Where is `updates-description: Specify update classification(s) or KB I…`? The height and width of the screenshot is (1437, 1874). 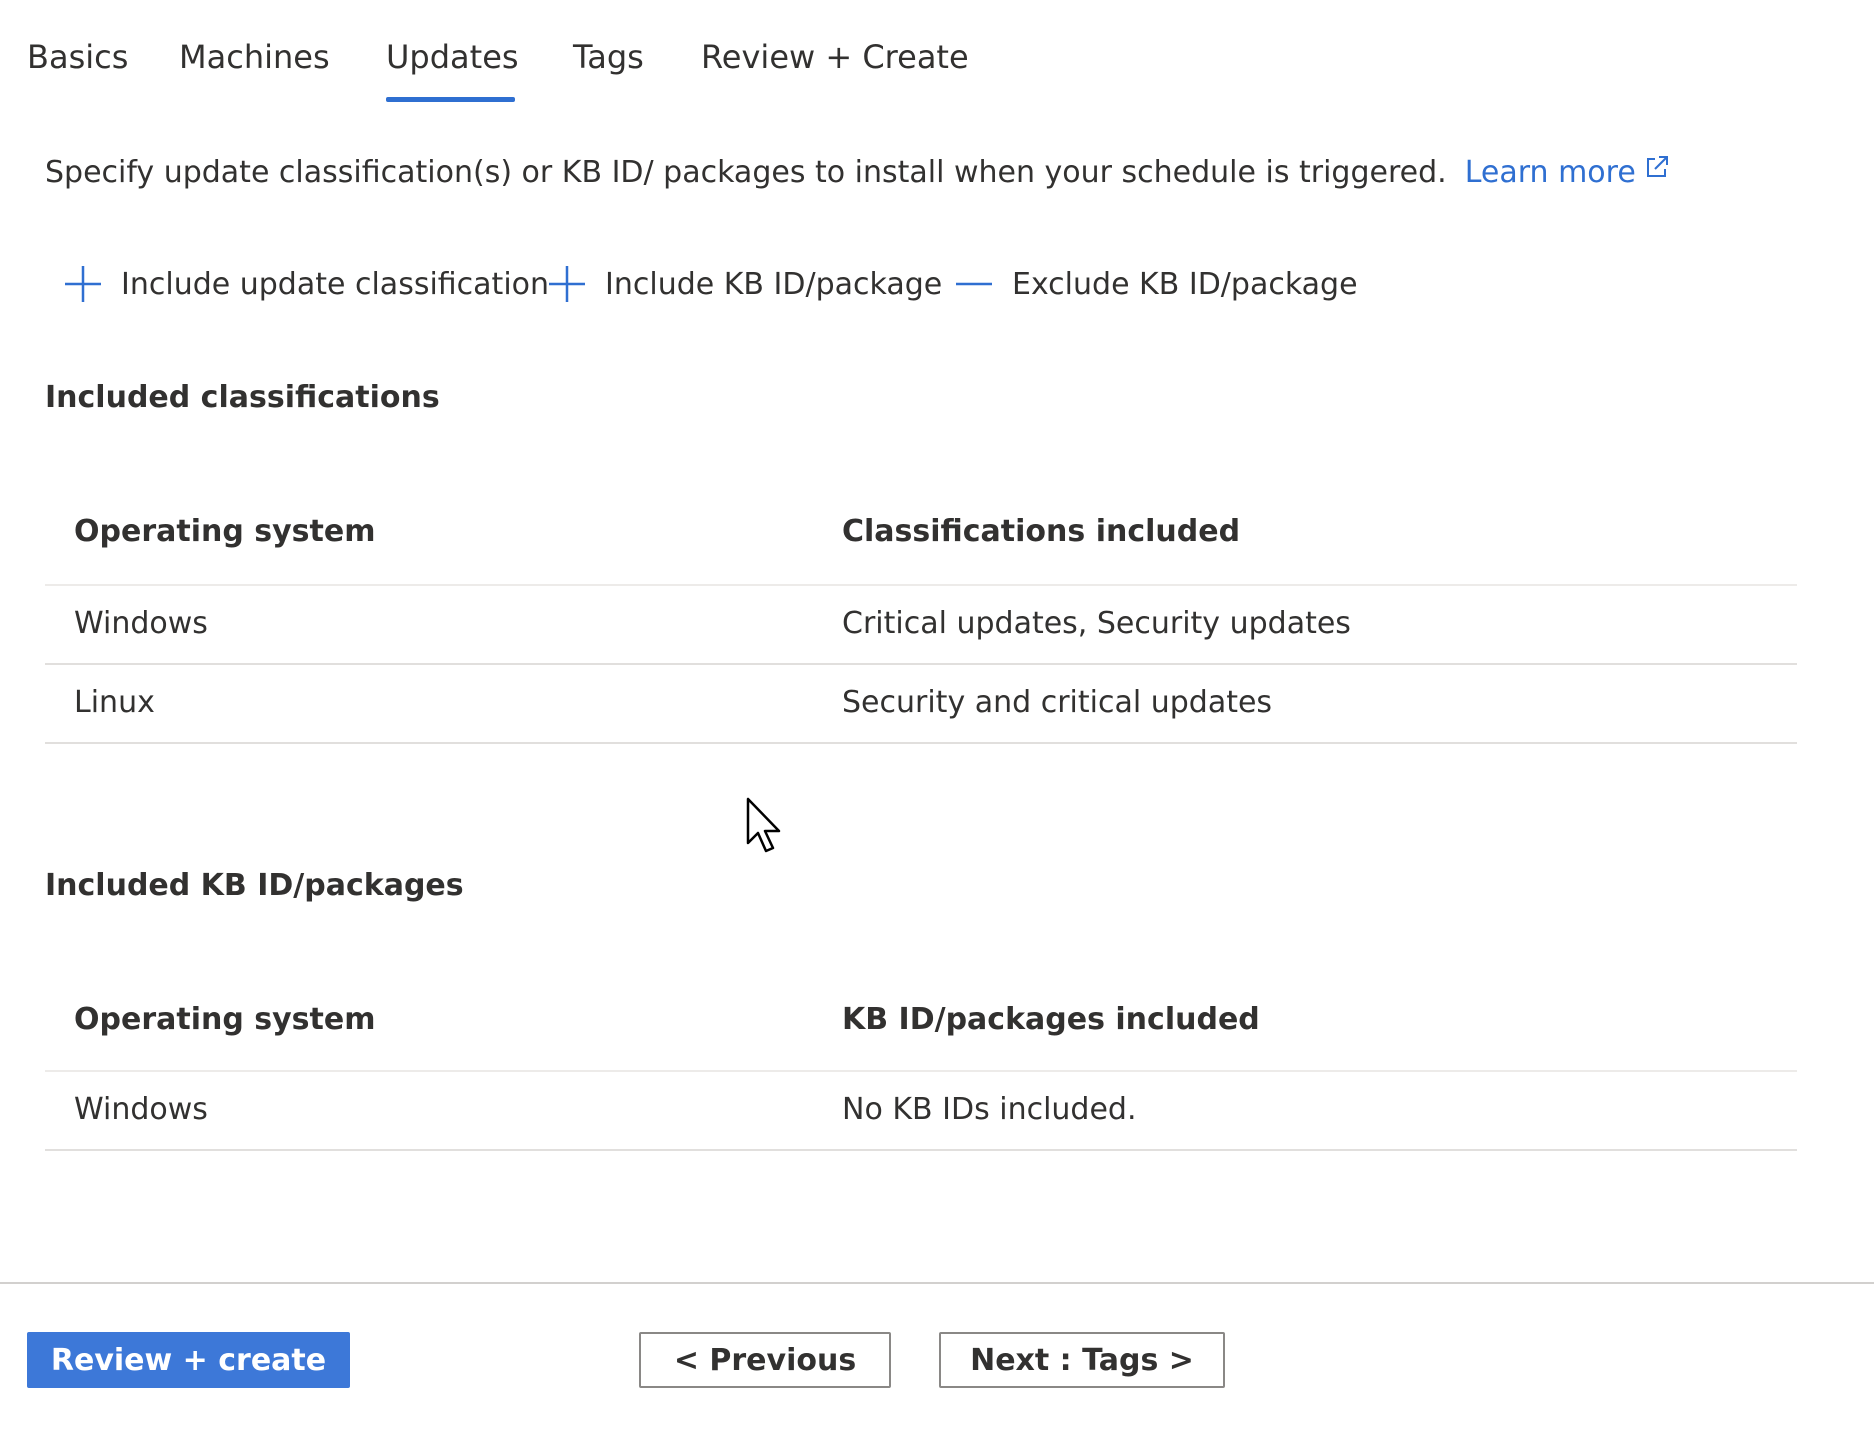 updates-description: Specify update classification(s) or KB I… is located at coordinates (857, 172).